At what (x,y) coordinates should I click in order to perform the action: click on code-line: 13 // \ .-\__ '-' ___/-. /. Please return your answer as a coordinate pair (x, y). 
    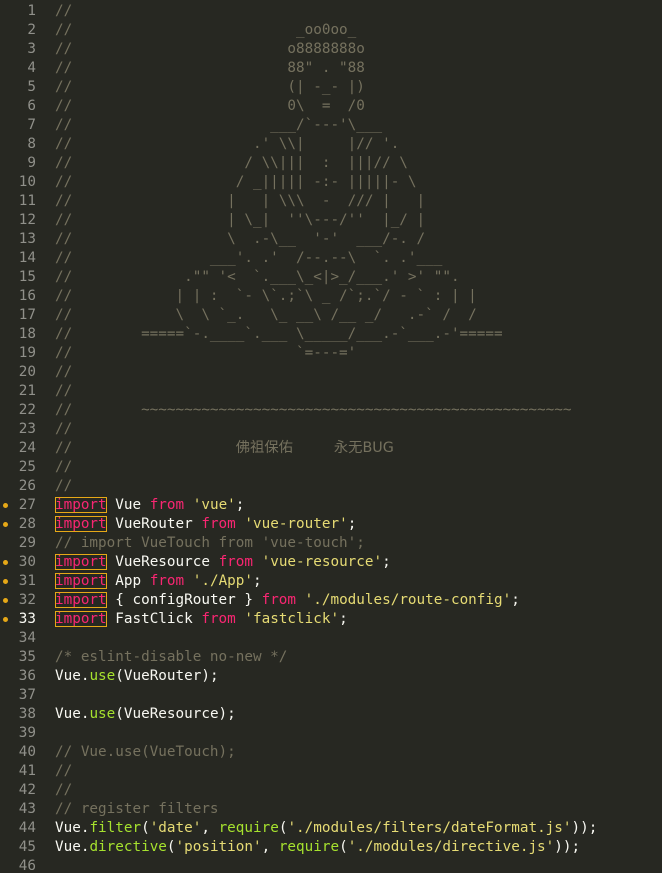
    Looking at the image, I should click on (331, 239).